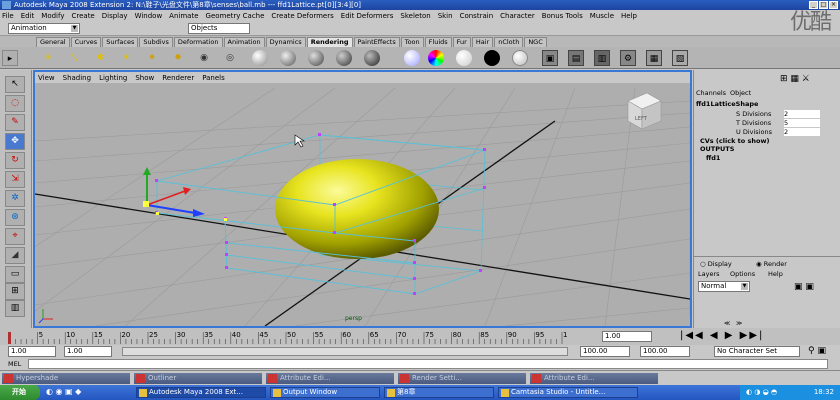  What do you see at coordinates (15, 291) in the screenshot?
I see `four-layout-icon: ⊞` at bounding box center [15, 291].